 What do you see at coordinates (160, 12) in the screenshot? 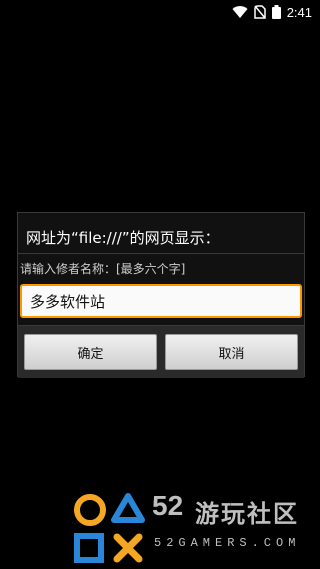
I see `status-bar: 2:41` at bounding box center [160, 12].